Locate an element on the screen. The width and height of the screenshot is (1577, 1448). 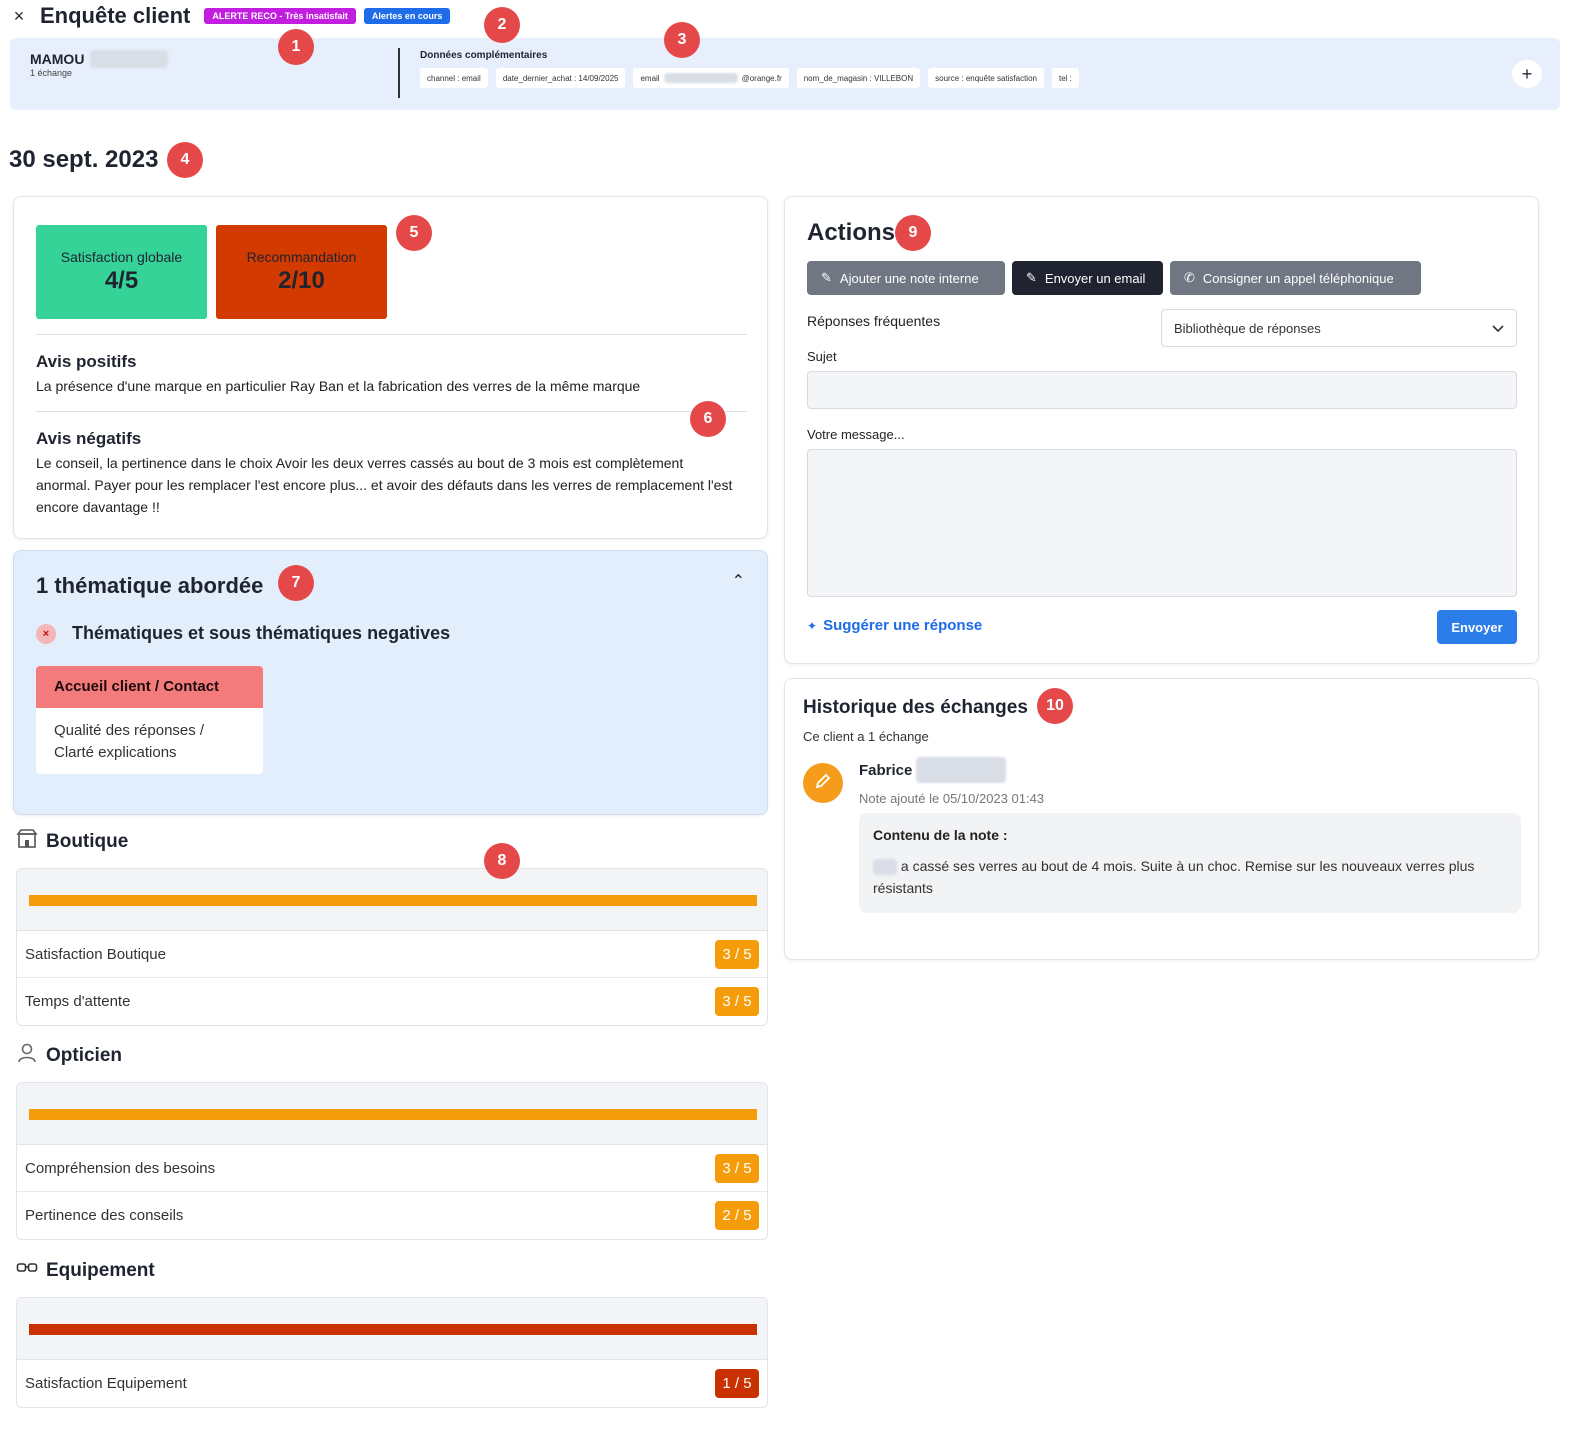
pencil-icon: ✎ is located at coordinates (826, 277).